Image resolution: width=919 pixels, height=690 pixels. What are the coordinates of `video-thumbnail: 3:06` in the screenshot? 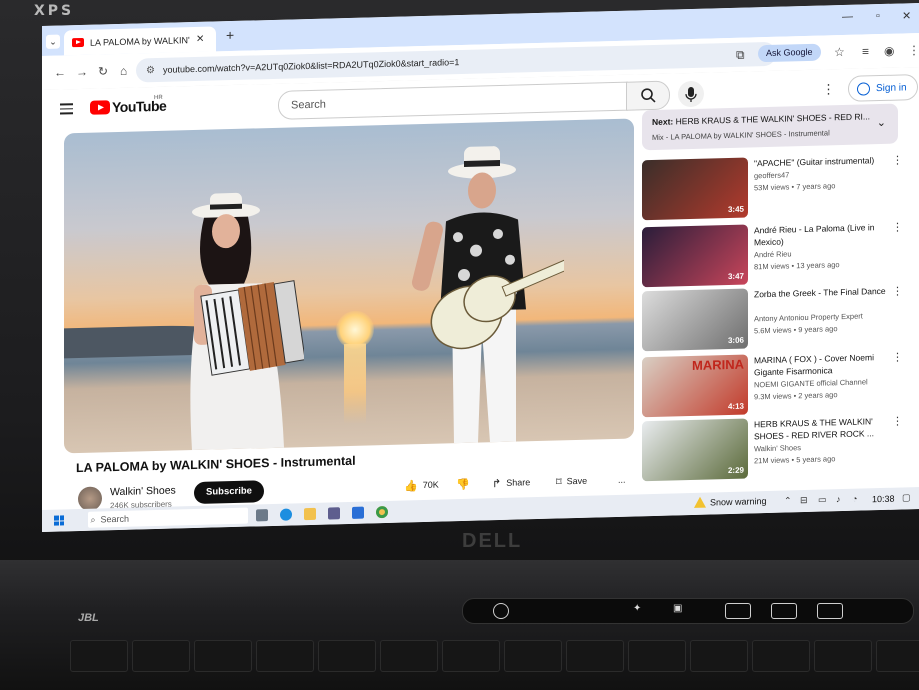 It's located at (695, 320).